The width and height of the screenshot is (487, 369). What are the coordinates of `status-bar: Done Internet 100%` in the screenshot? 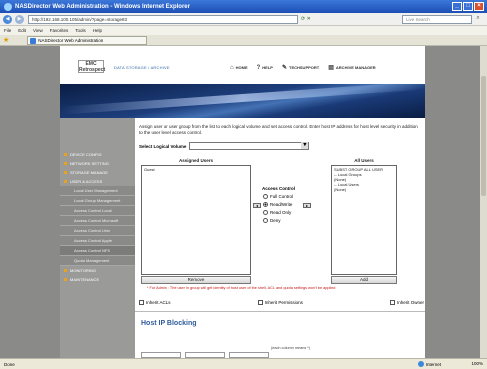 It's located at (243, 363).